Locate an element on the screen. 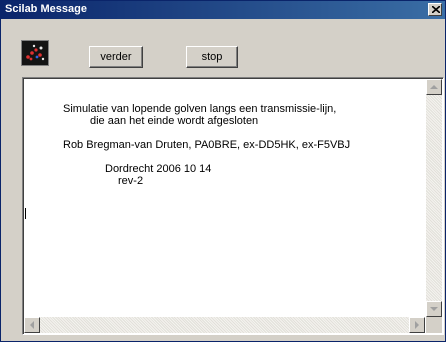 The height and width of the screenshot is (342, 446). vertical-scrollbar is located at coordinates (434, 198).